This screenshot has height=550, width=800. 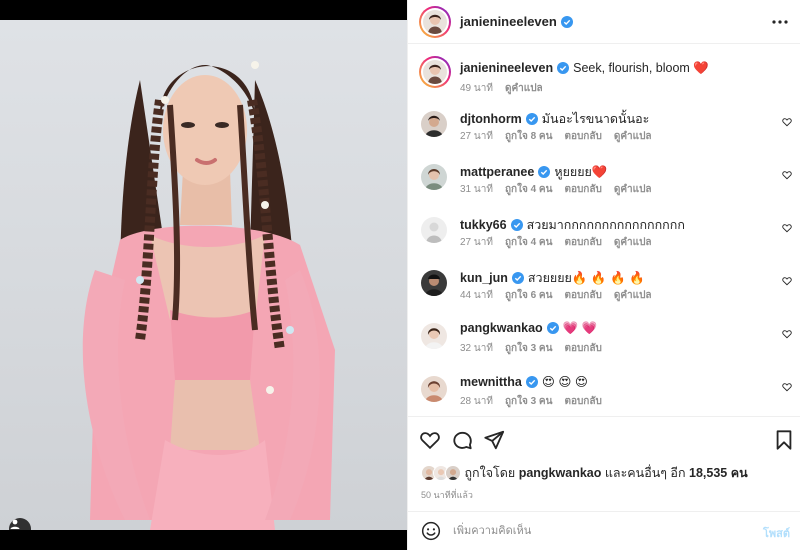 I want to click on likes-middle: และคนอื่นๆ อีก, so click(x=645, y=473).